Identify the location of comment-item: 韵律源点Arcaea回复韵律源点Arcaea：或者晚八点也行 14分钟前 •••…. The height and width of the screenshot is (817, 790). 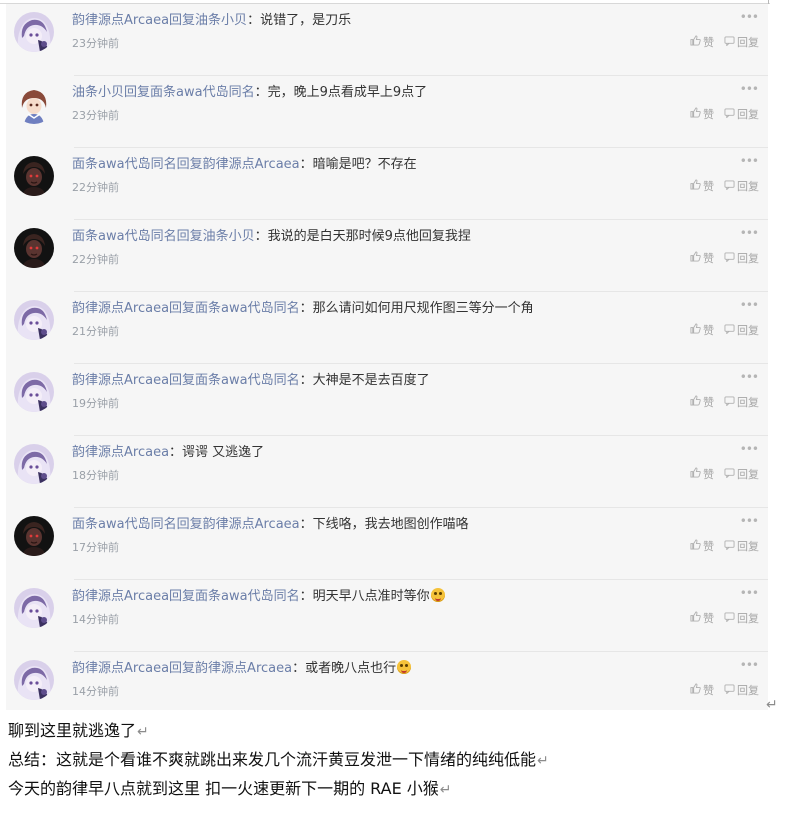
(387, 688).